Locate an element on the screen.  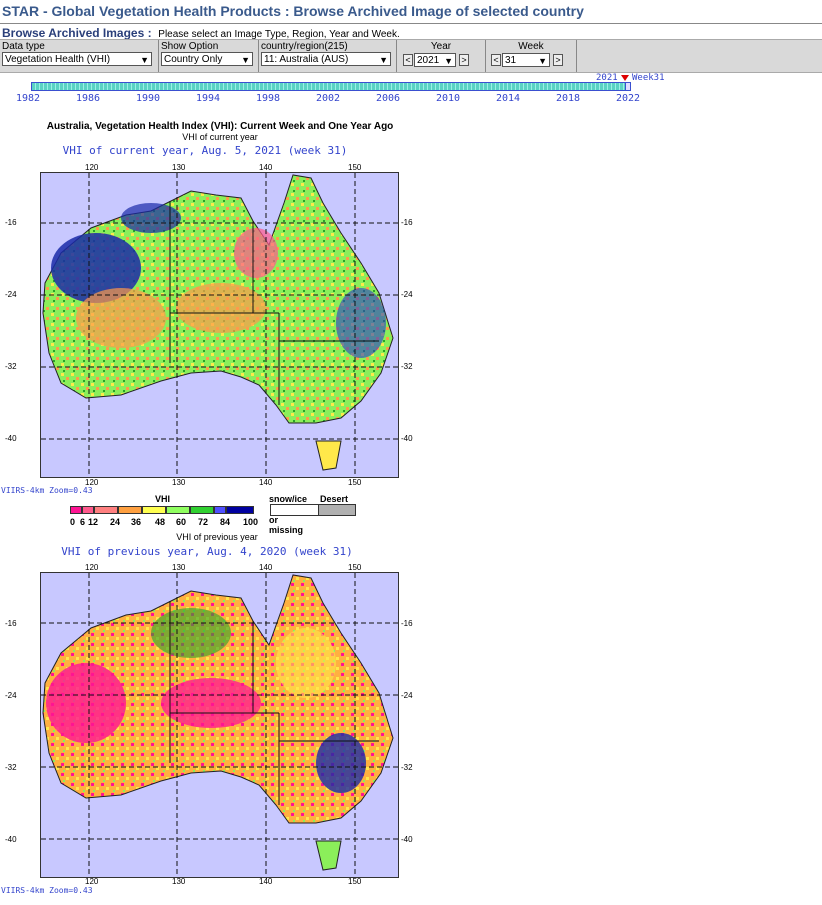
country-label: country/region(215) is located at coordinates (304, 46).